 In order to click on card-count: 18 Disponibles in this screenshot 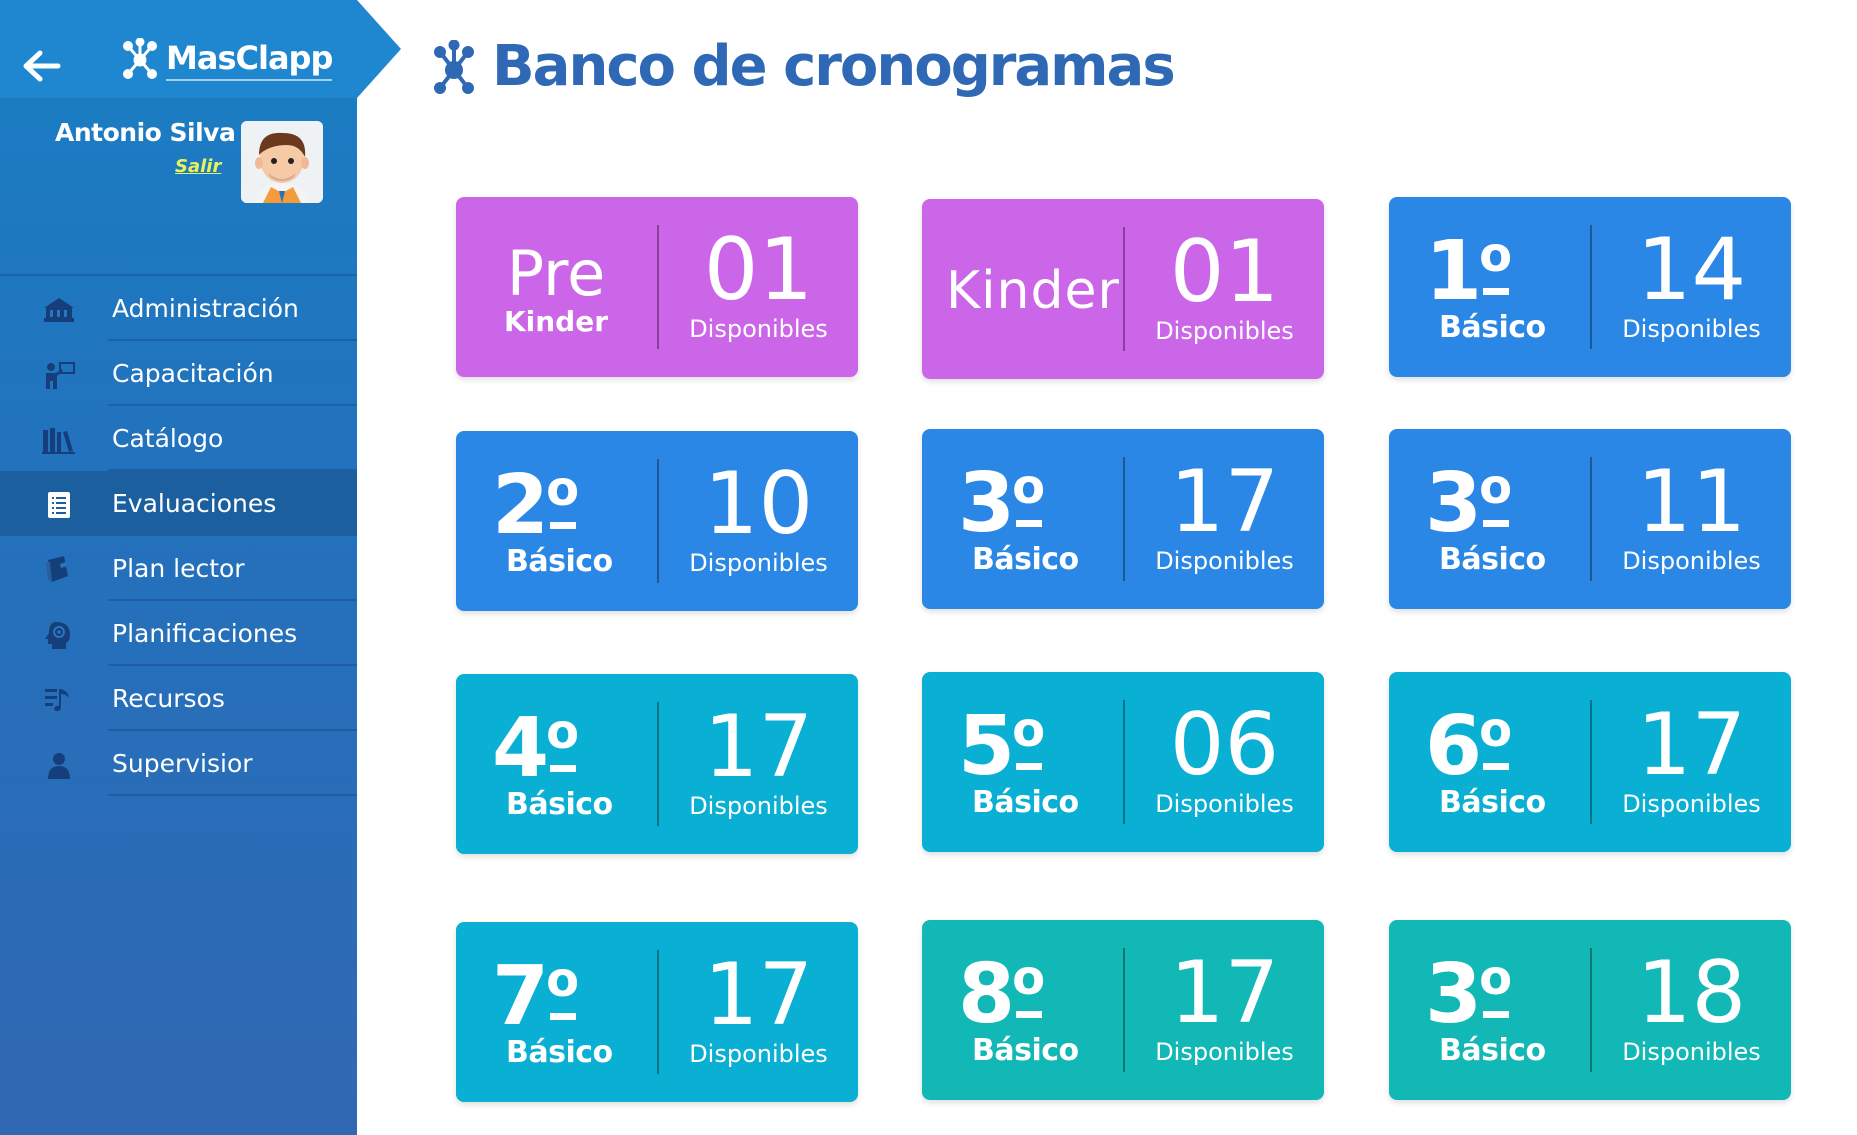, I will do `click(1691, 1010)`.